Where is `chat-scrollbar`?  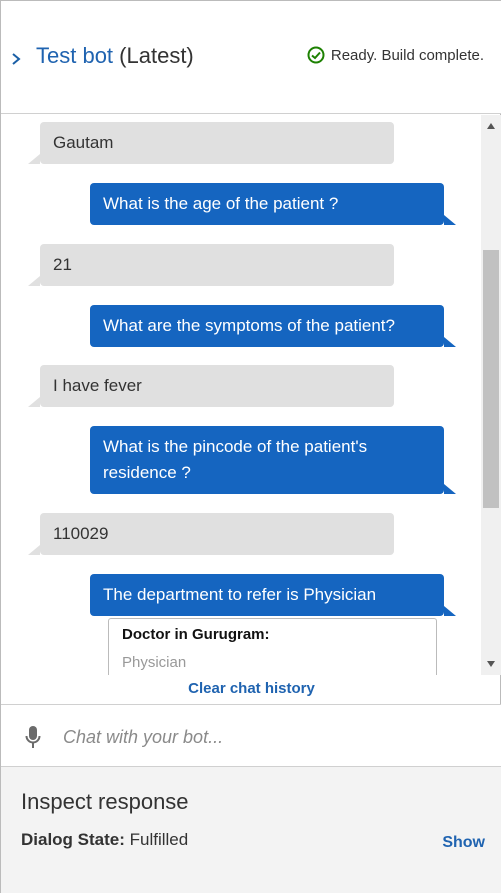
chat-scrollbar is located at coordinates (491, 395).